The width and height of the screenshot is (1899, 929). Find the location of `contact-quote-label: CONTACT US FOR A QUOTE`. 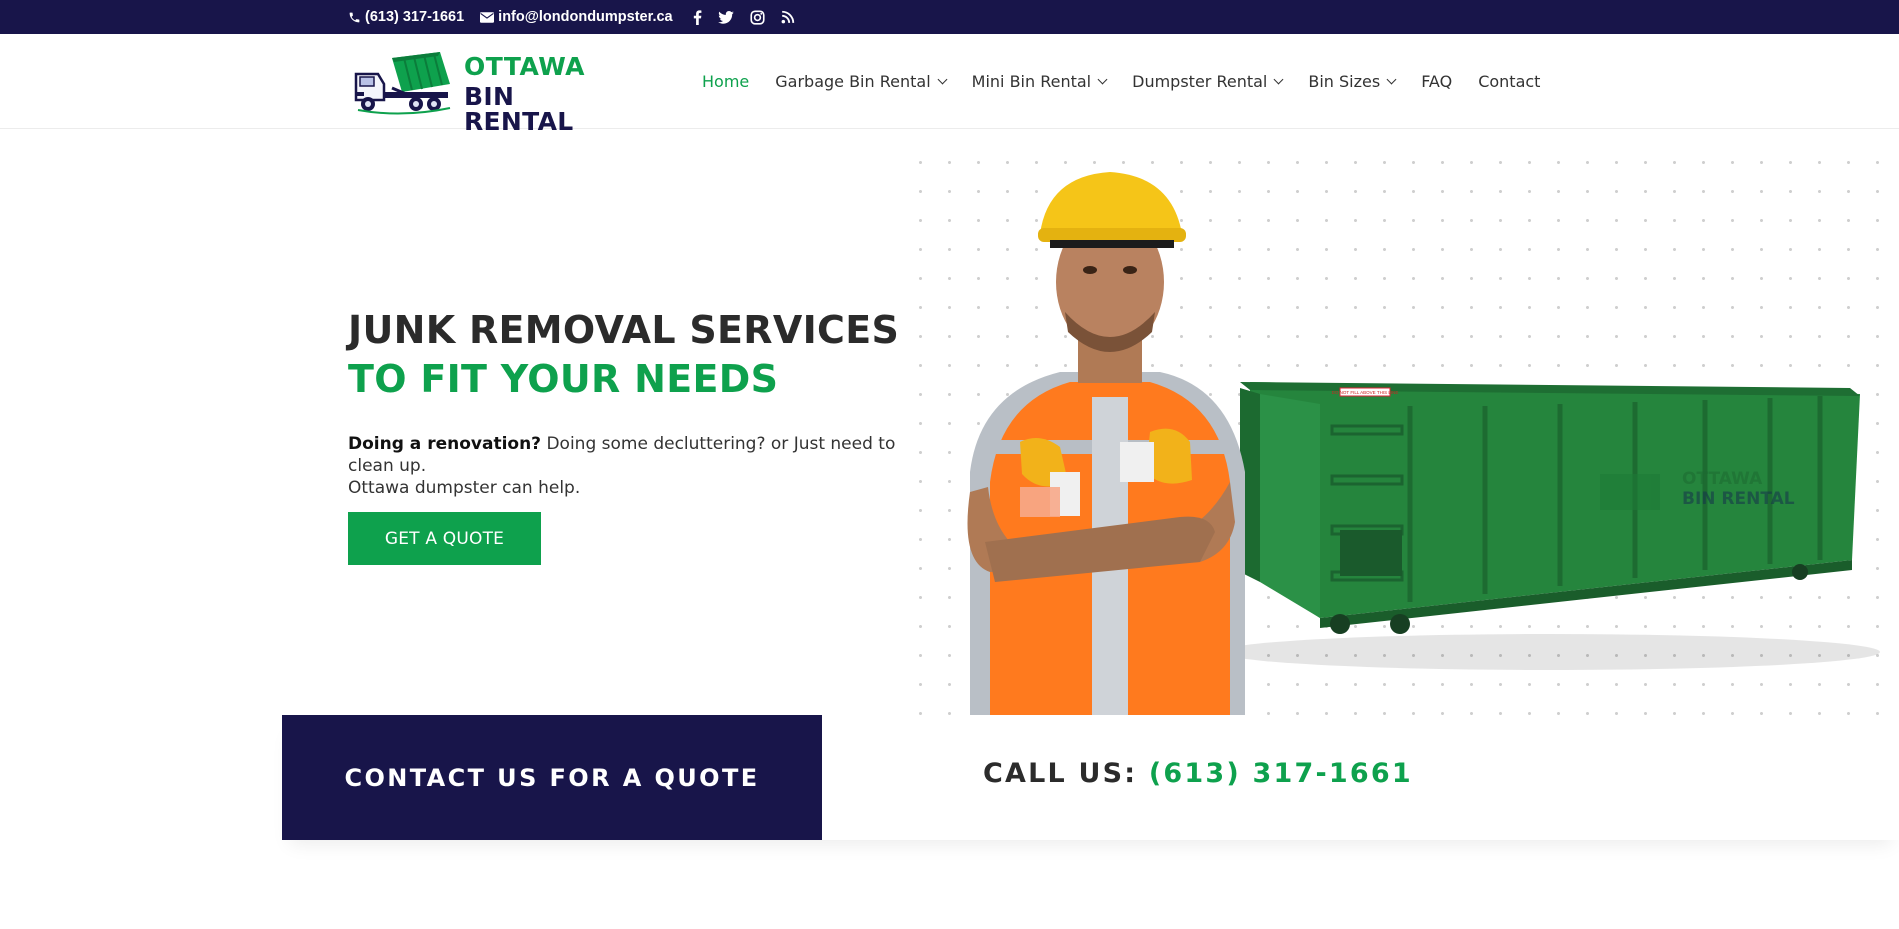

contact-quote-label: CONTACT US FOR A QUOTE is located at coordinates (552, 777).